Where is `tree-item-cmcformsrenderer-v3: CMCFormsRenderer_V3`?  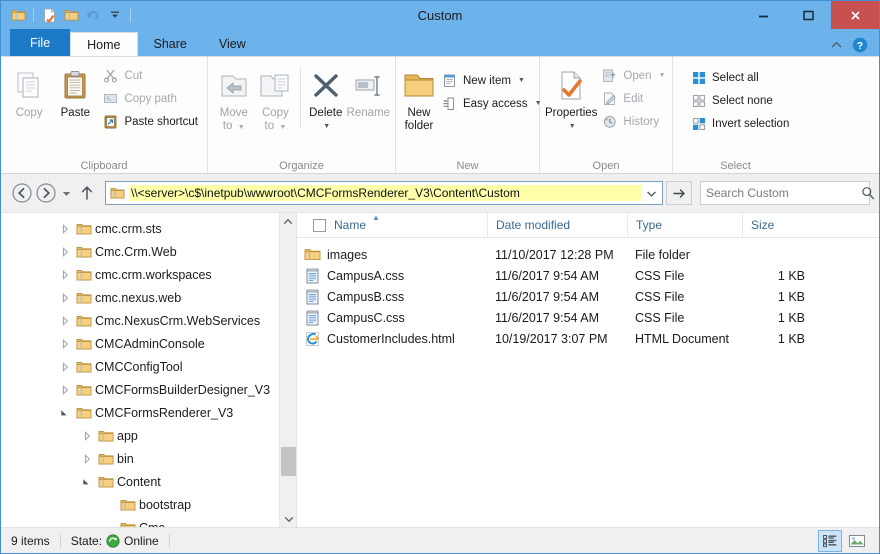 tree-item-cmcformsrenderer-v3: CMCFormsRenderer_V3 is located at coordinates (139, 412).